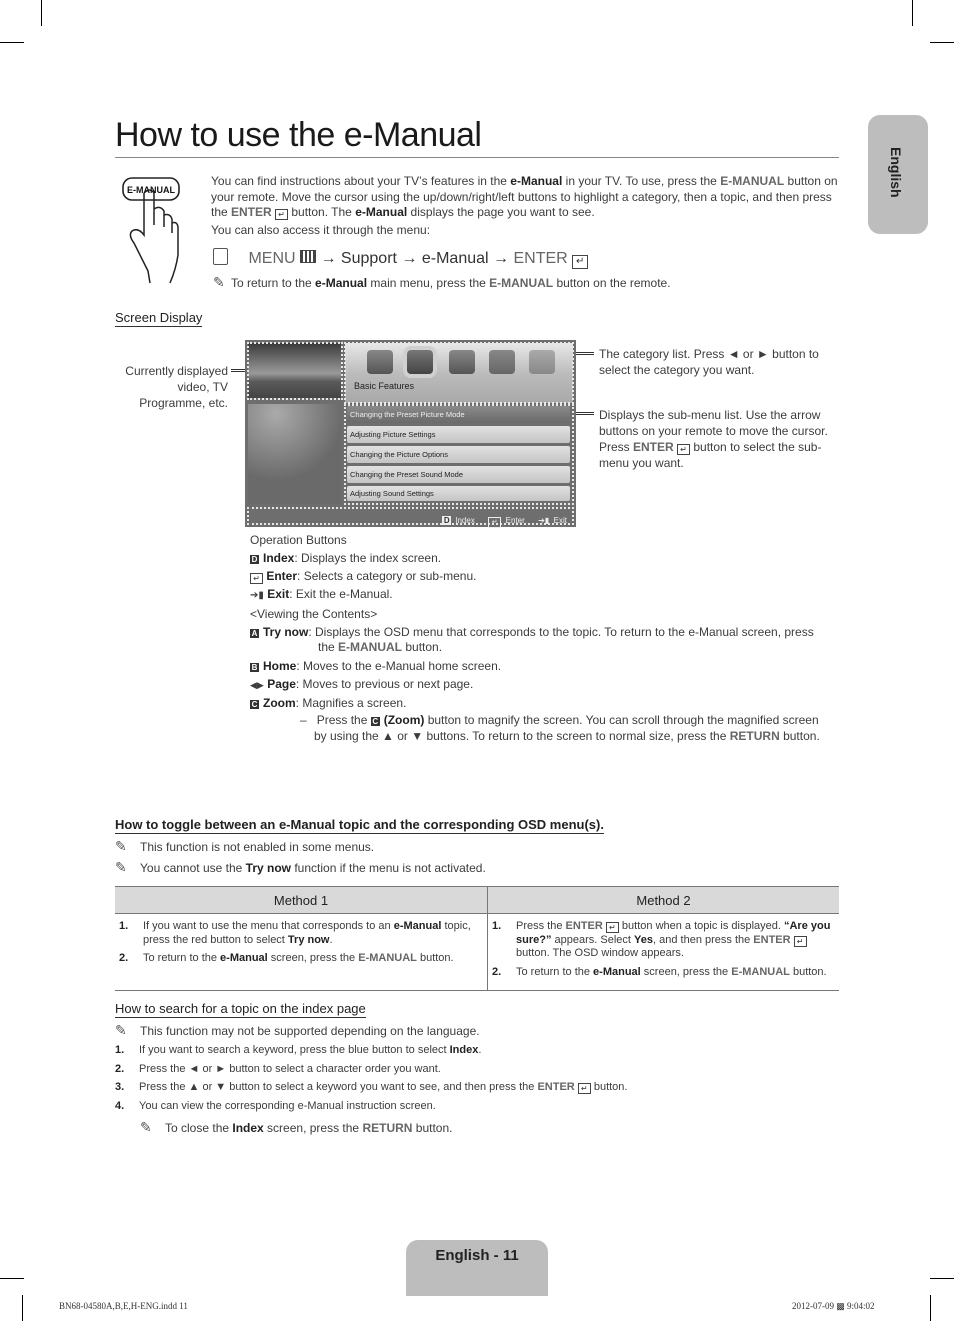 Image resolution: width=954 pixels, height=1321 pixels. What do you see at coordinates (321, 594) in the screenshot?
I see `op-desc-exit: ➔▮ Exit: Exit the e-Manual.` at bounding box center [321, 594].